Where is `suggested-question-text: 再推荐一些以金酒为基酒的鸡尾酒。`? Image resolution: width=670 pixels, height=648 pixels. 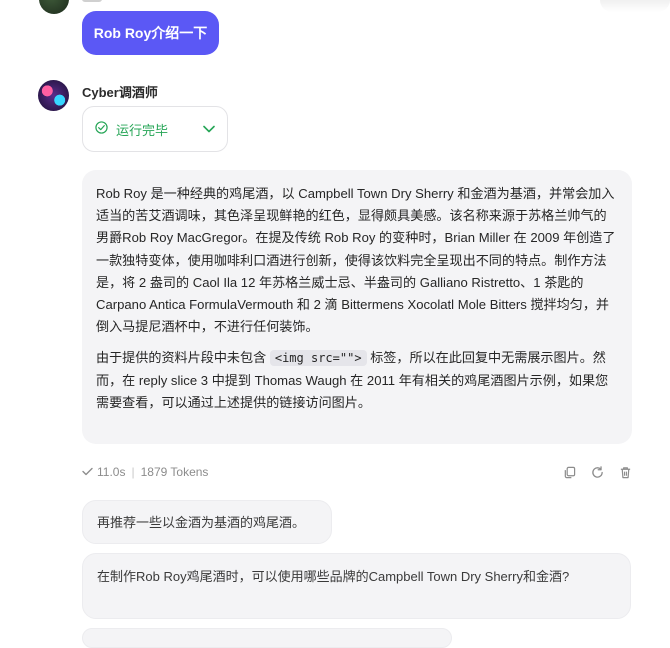 suggested-question-text: 再推荐一些以金酒为基酒的鸡尾酒。 is located at coordinates (201, 522).